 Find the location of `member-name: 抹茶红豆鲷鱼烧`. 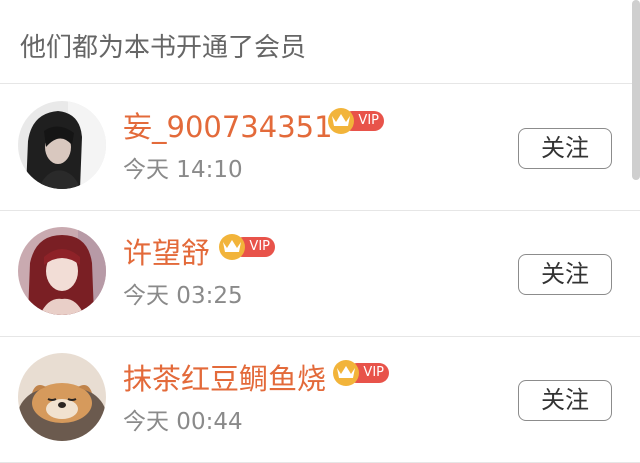

member-name: 抹茶红豆鲷鱼烧 is located at coordinates (224, 379).